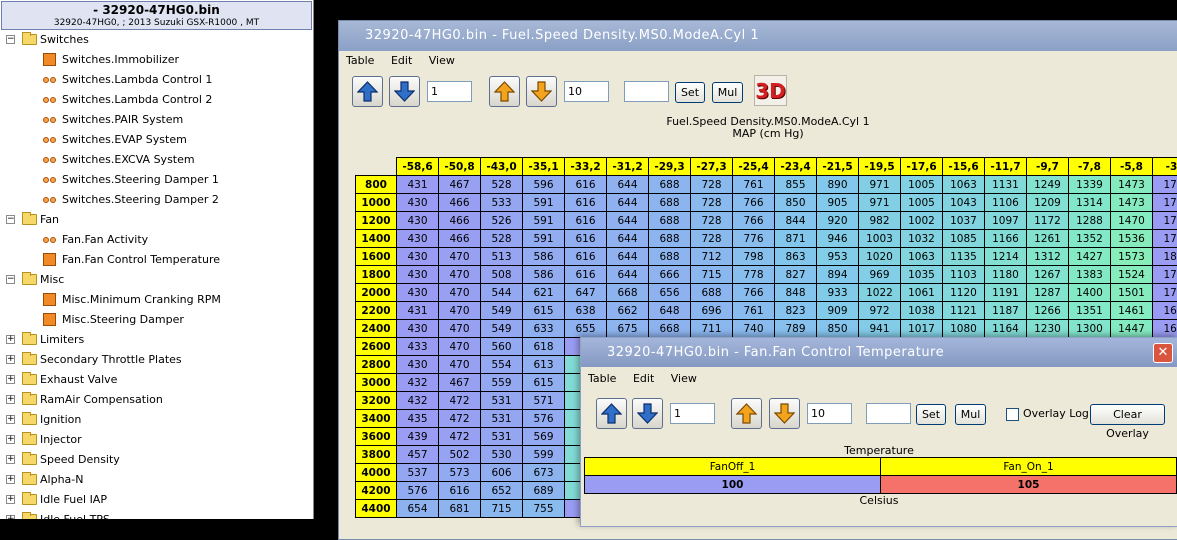  What do you see at coordinates (504, 91) in the screenshot?
I see `increase-amount-button` at bounding box center [504, 91].